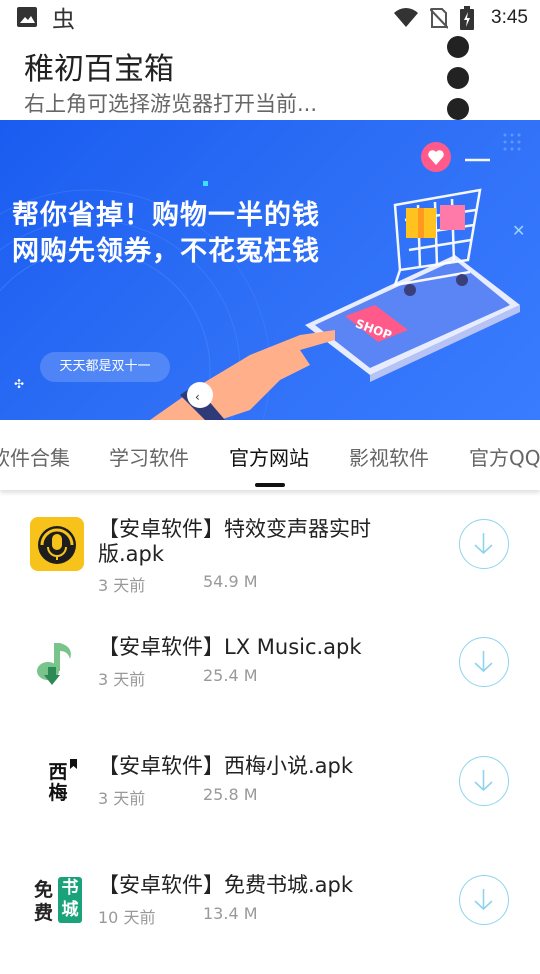 The width and height of the screenshot is (540, 974). I want to click on tab-video-software: 影视软件, so click(389, 456).